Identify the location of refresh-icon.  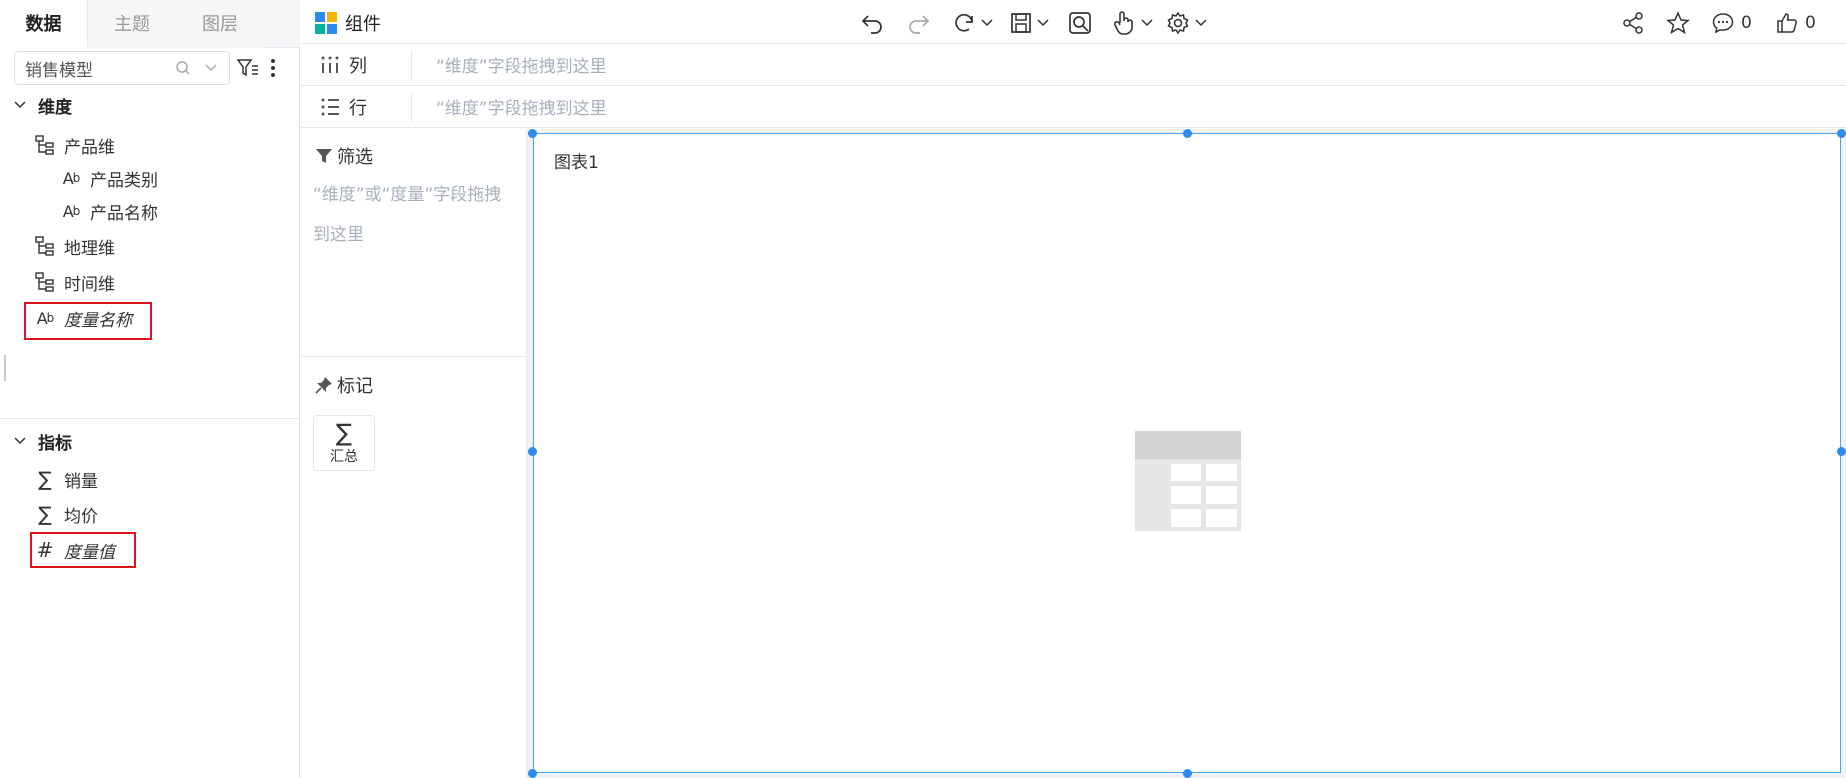
(964, 22).